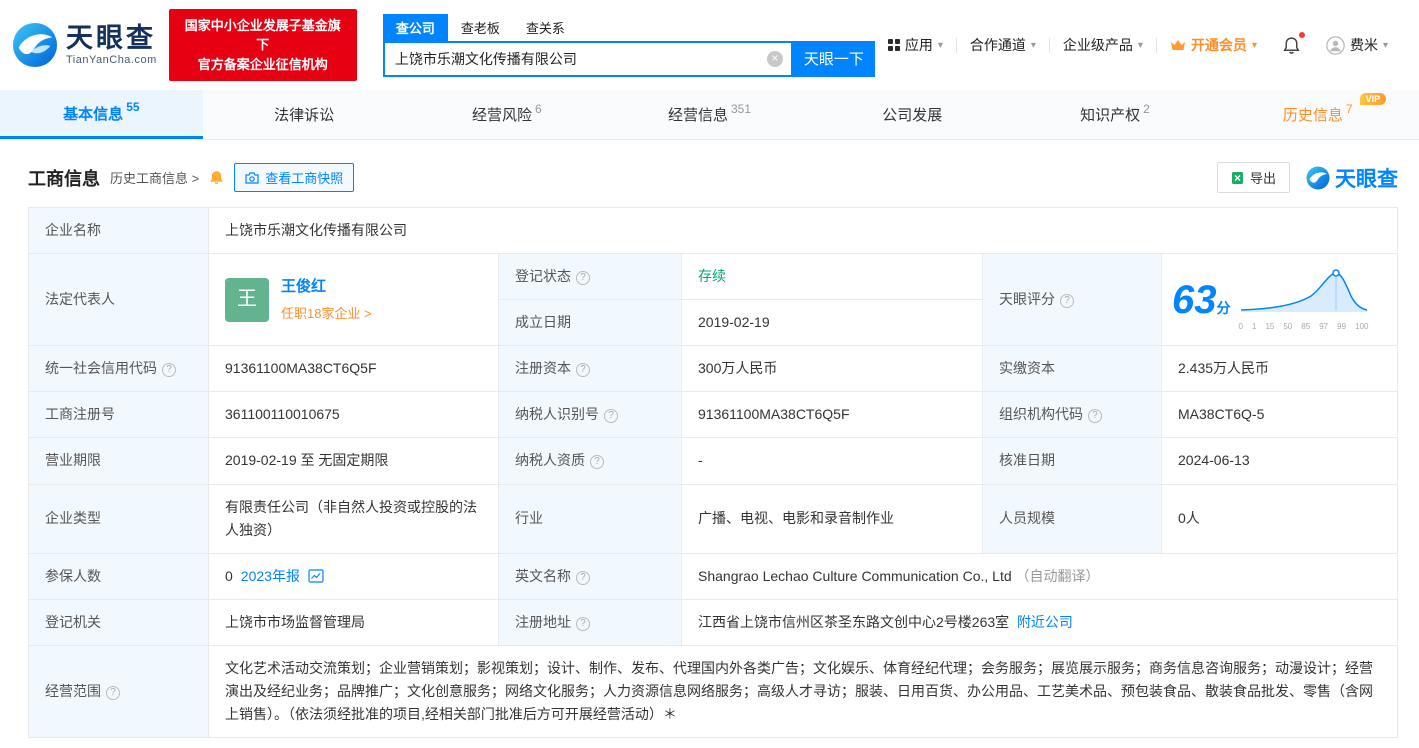 This screenshot has width=1419, height=748. Describe the element at coordinates (294, 177) in the screenshot. I see `snapshot-button: 查看工商快照` at that location.